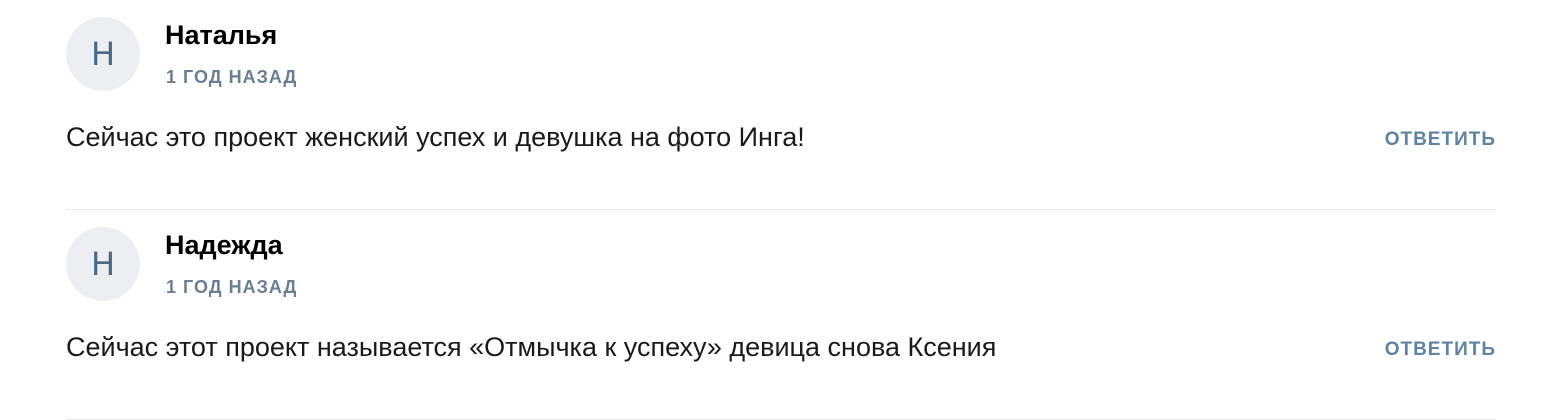 The image size is (1564, 420). Describe the element at coordinates (224, 245) in the screenshot. I see `comment-author: Надежда` at that location.